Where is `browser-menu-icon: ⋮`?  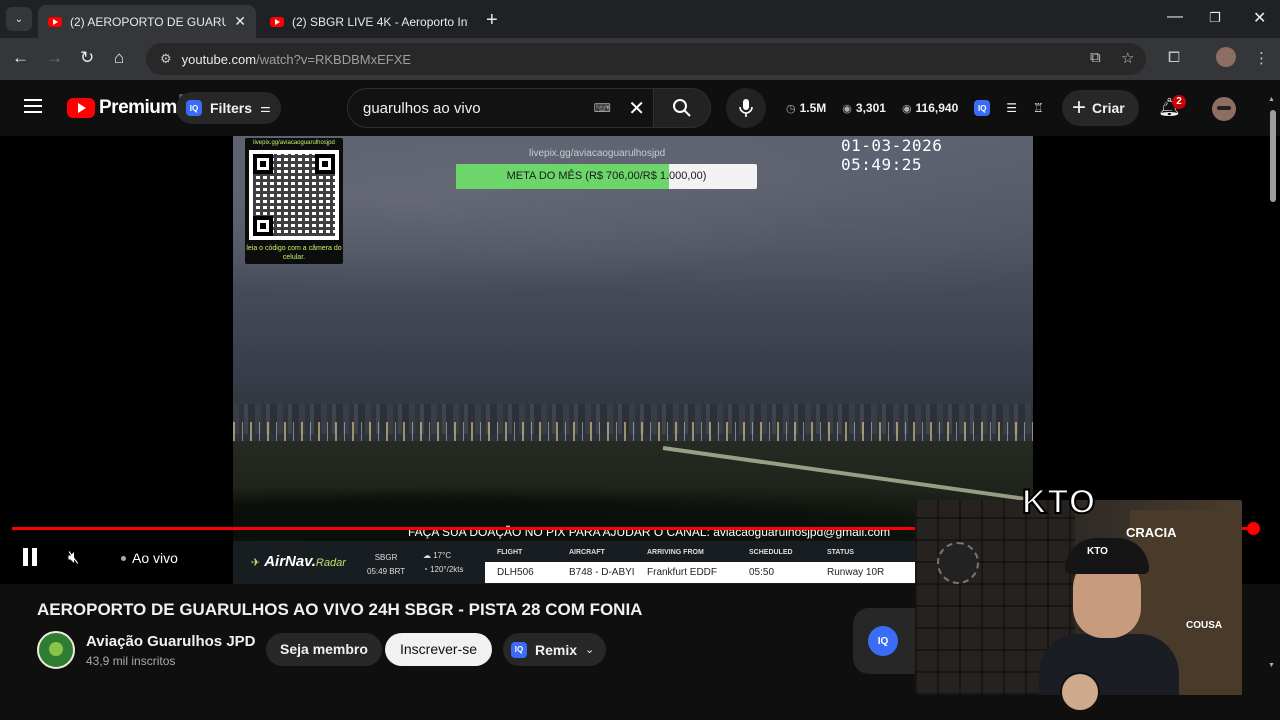 browser-menu-icon: ⋮ is located at coordinates (1261, 58).